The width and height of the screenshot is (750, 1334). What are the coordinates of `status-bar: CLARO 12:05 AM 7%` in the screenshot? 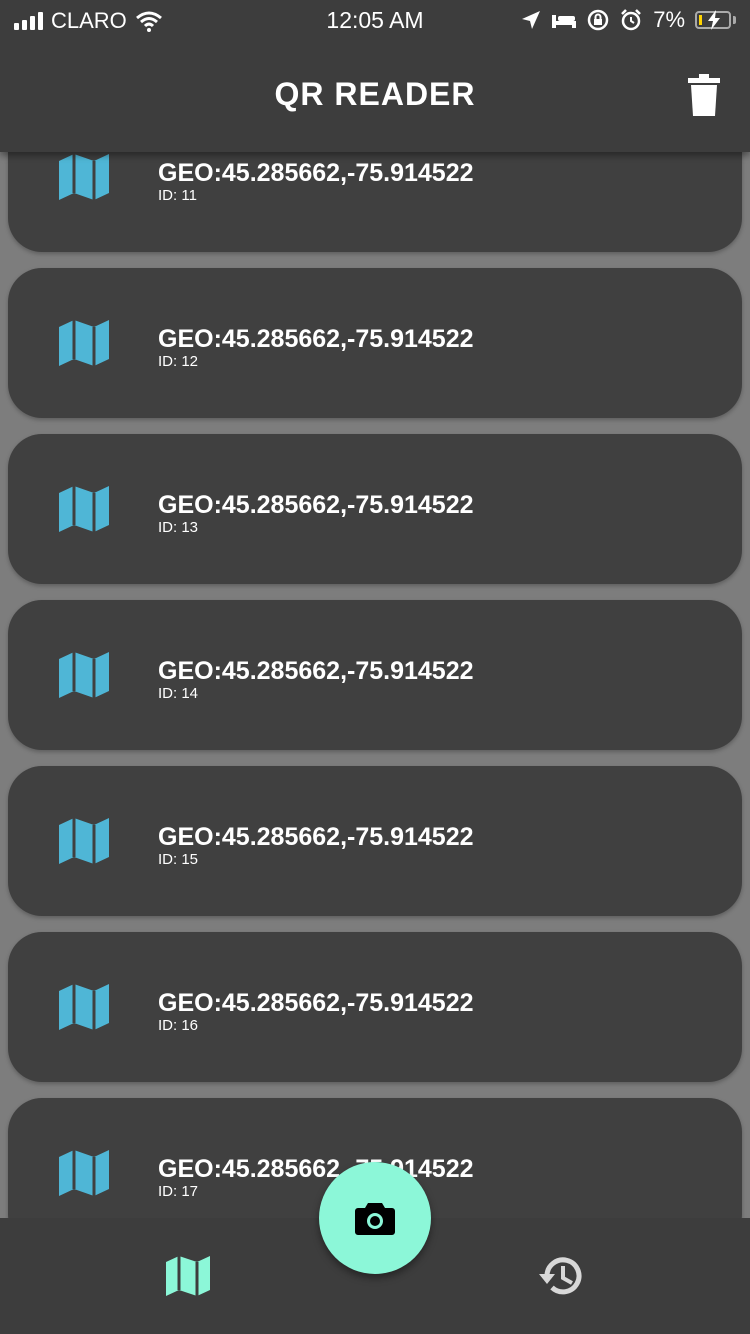 It's located at (375, 20).